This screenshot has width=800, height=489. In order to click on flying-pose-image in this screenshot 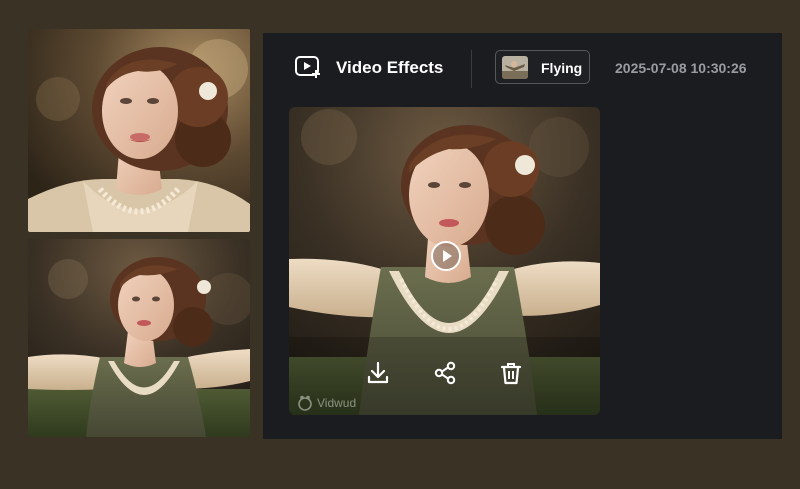, I will do `click(139, 338)`.